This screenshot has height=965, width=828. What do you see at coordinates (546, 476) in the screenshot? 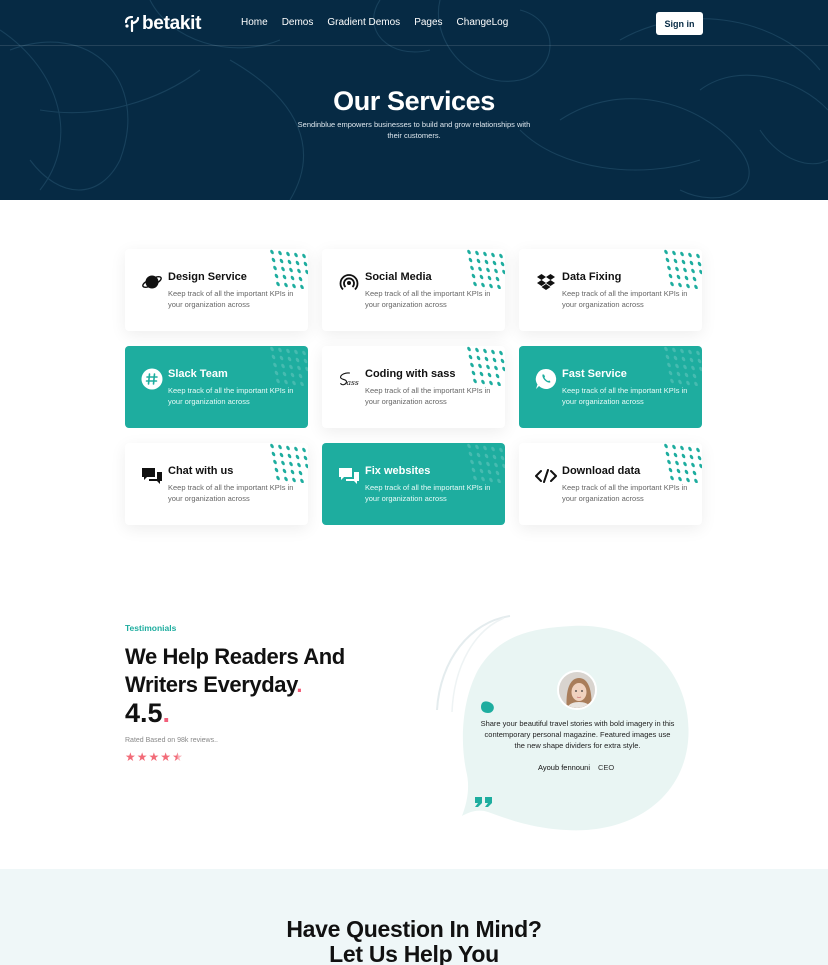
I see `code-arrows-icon` at bounding box center [546, 476].